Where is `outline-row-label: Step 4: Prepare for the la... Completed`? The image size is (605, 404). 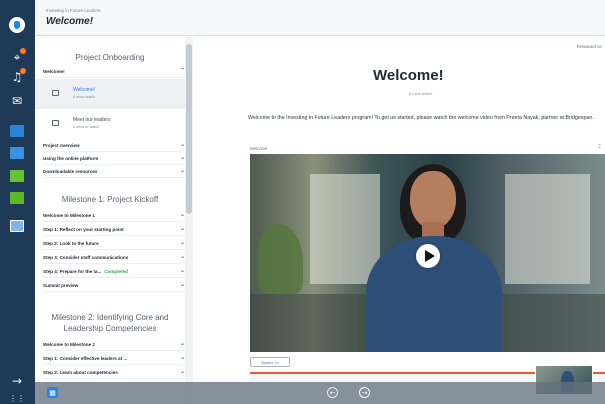
outline-row-label: Step 4: Prepare for the la... Completed is located at coordinates (85, 271).